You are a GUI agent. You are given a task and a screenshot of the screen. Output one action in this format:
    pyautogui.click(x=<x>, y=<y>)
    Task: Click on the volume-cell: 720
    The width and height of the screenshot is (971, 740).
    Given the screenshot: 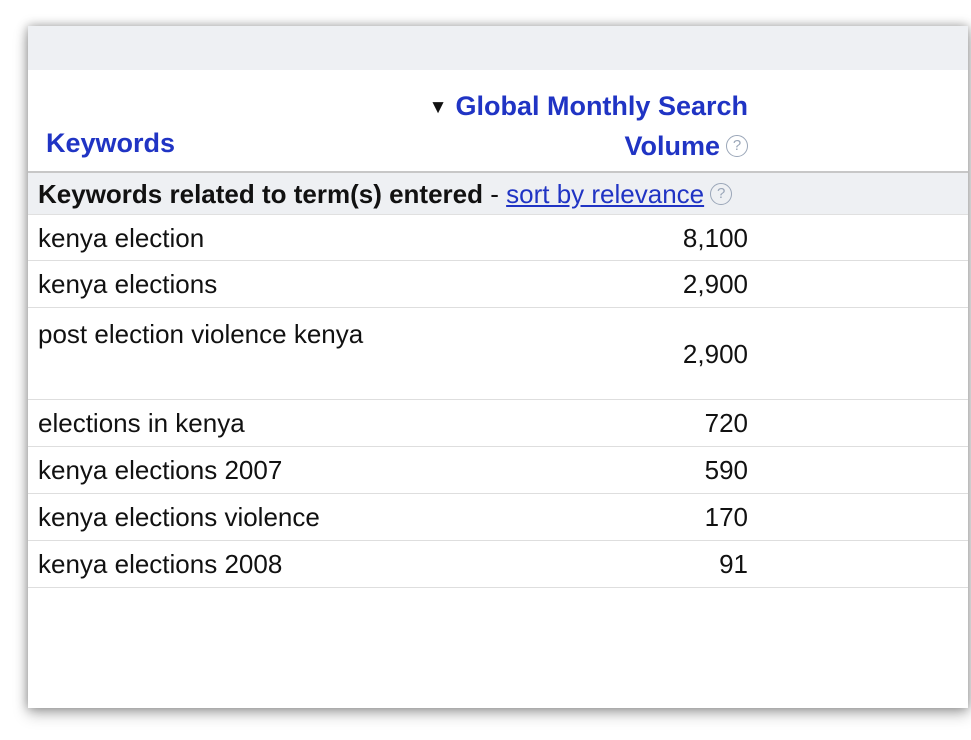 What is the action you would take?
    pyautogui.click(x=726, y=423)
    